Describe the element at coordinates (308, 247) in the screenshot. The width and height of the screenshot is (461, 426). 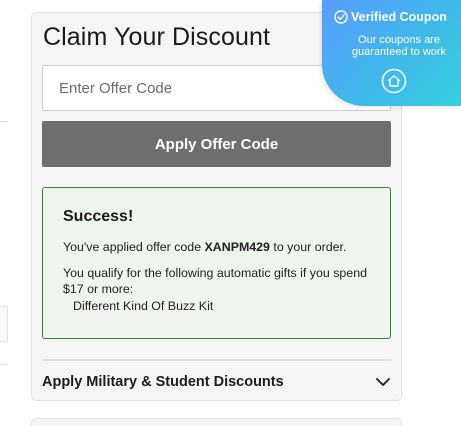
I see `applied-suffix: to your order.` at that location.